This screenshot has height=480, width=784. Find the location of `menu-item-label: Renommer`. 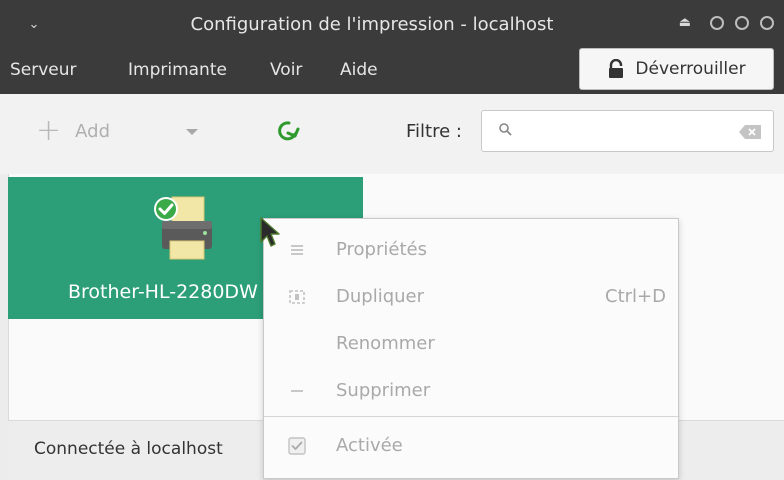

menu-item-label: Renommer is located at coordinates (385, 343).